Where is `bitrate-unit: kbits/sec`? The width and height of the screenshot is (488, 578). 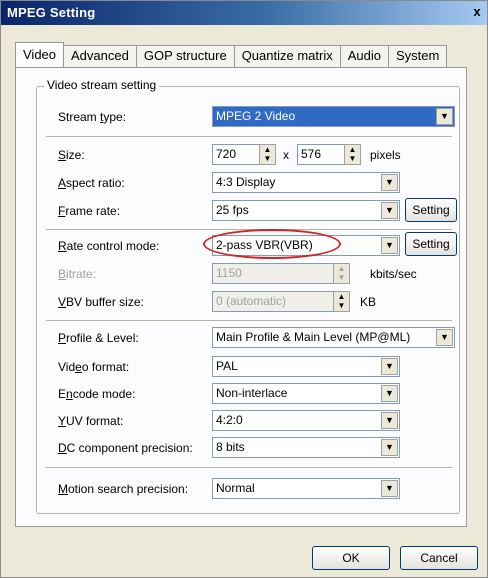
bitrate-unit: kbits/sec is located at coordinates (393, 274).